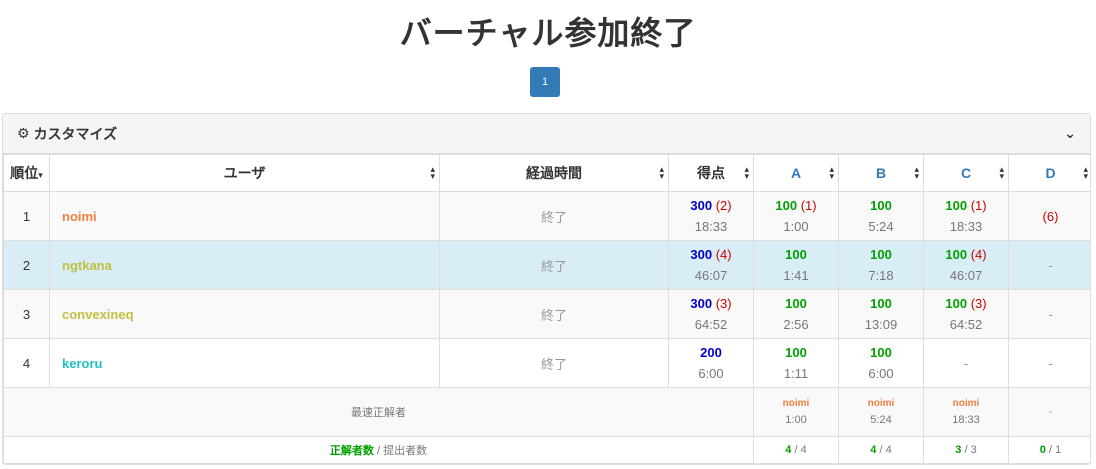 The width and height of the screenshot is (1096, 469). What do you see at coordinates (545, 82) in the screenshot?
I see `pagination-page-1: 1` at bounding box center [545, 82].